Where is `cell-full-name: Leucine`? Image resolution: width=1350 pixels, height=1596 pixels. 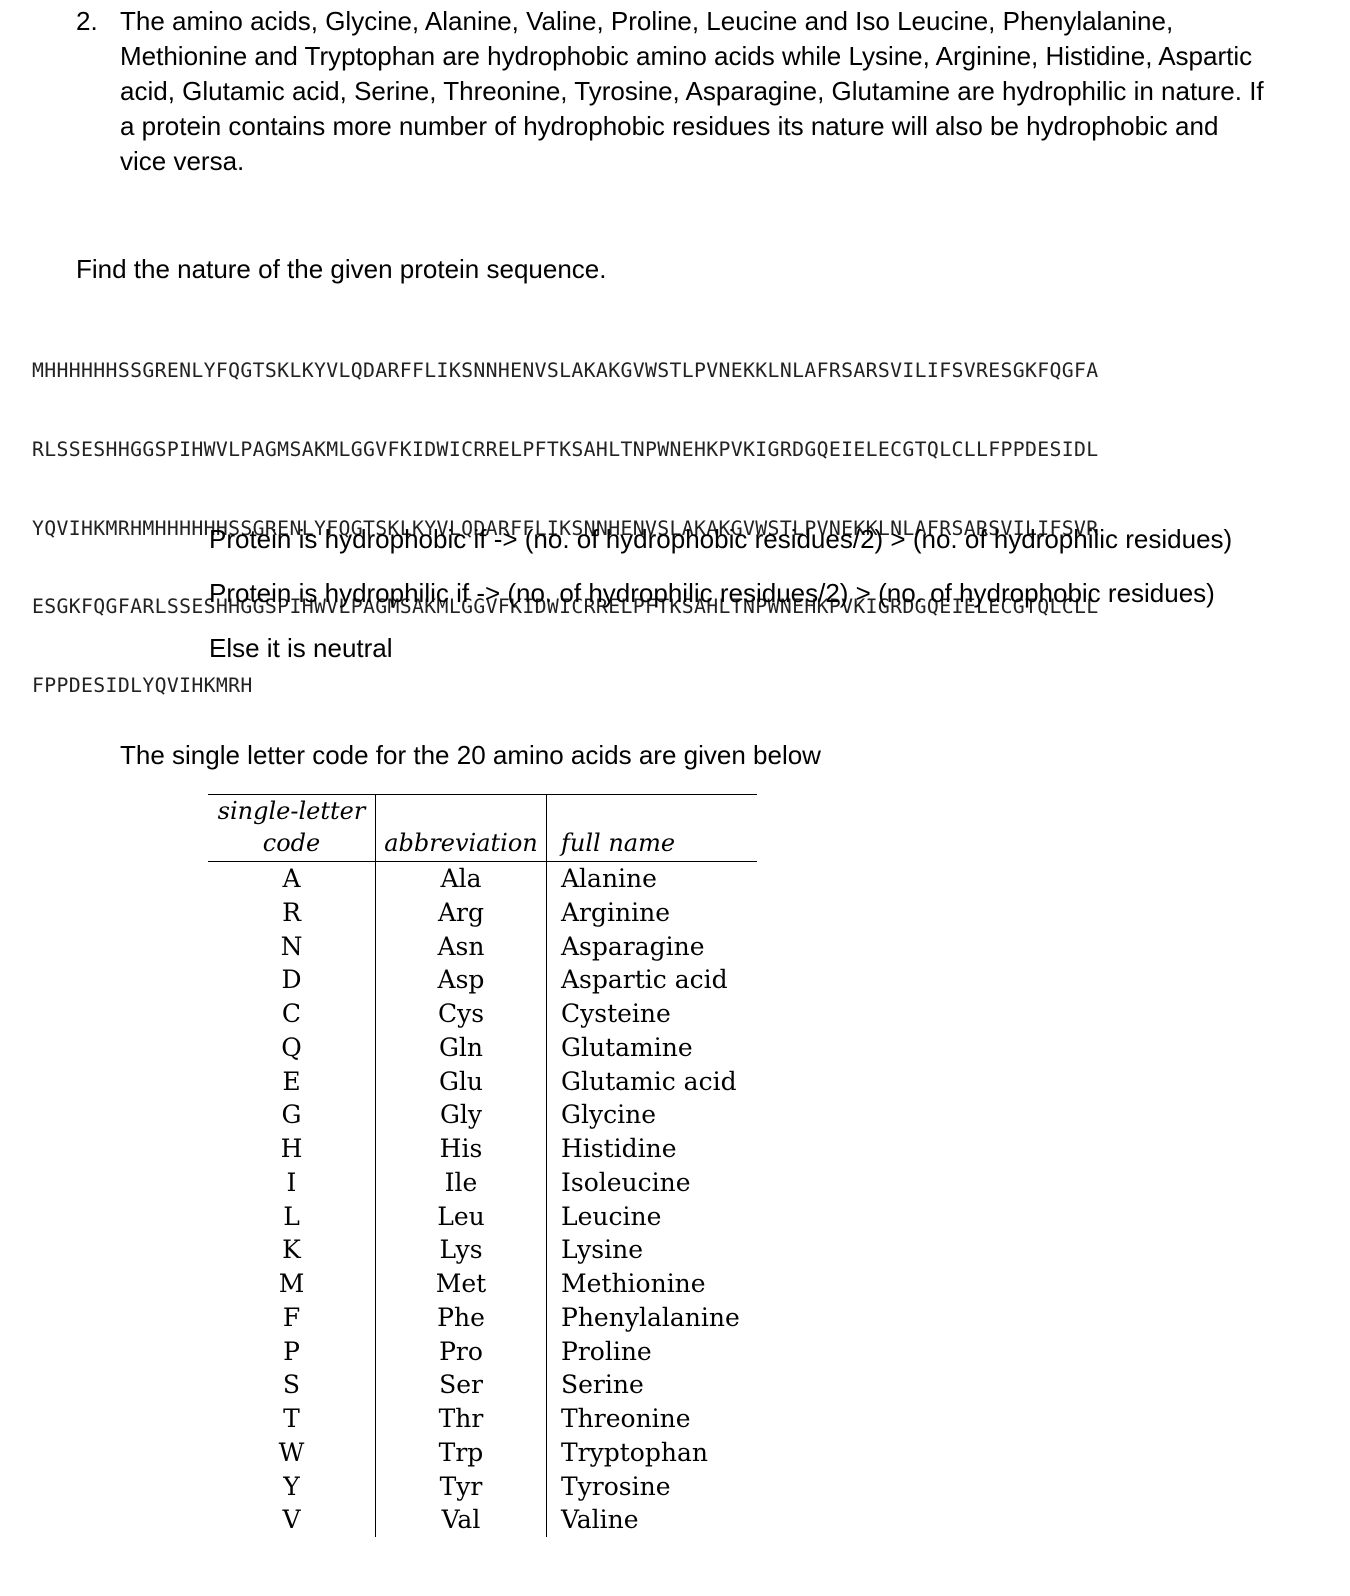 cell-full-name: Leucine is located at coordinates (651, 1216).